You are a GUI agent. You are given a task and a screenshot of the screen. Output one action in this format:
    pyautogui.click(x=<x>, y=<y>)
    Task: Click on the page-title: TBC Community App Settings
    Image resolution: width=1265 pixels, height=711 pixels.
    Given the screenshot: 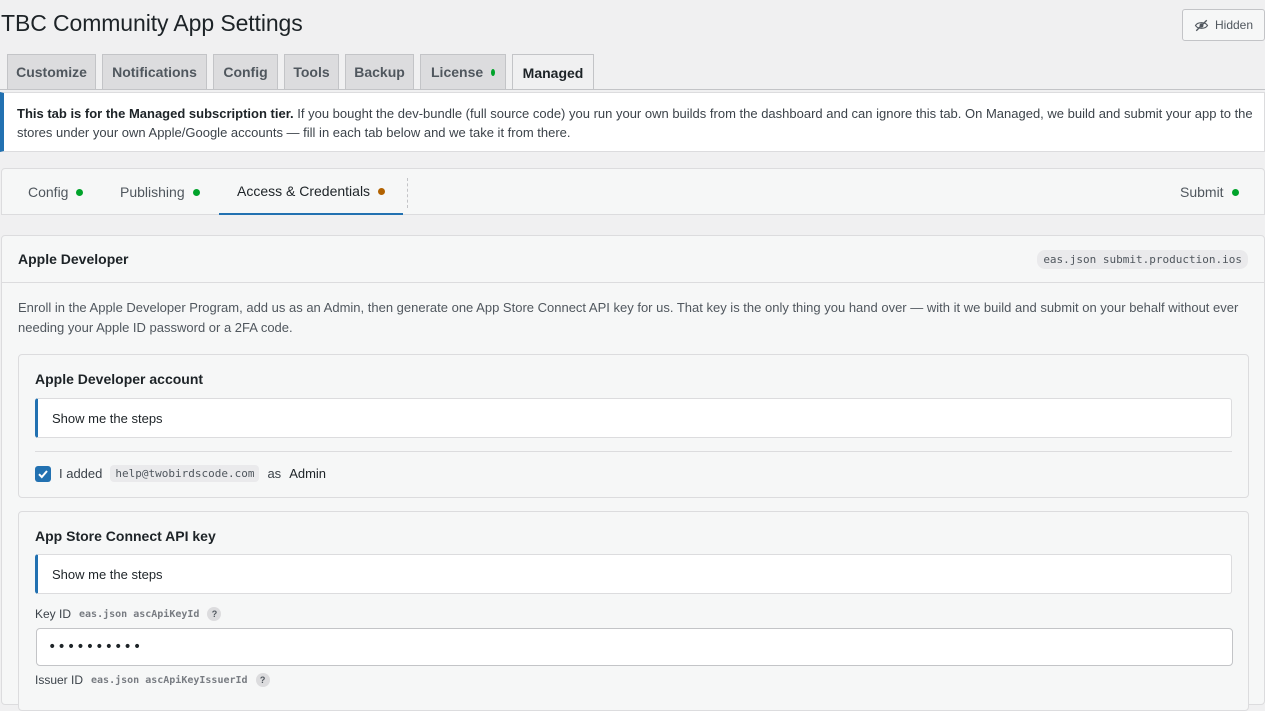 What is the action you would take?
    pyautogui.click(x=152, y=23)
    